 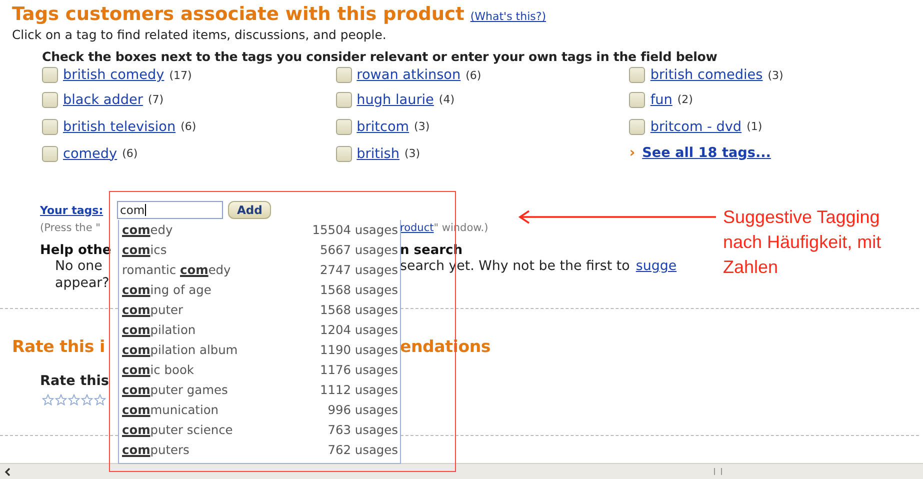 What do you see at coordinates (395, 100) in the screenshot?
I see `tag-link: hugh laurie` at bounding box center [395, 100].